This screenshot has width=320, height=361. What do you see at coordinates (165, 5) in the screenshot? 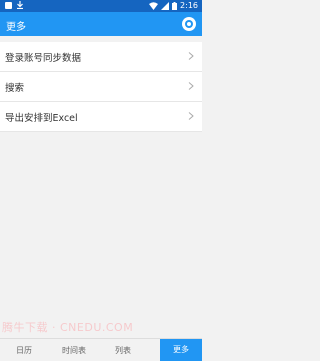
I see `signal-icon` at bounding box center [165, 5].